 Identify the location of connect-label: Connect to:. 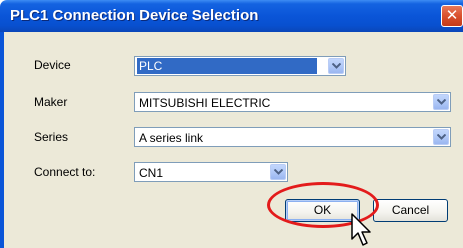
(65, 172).